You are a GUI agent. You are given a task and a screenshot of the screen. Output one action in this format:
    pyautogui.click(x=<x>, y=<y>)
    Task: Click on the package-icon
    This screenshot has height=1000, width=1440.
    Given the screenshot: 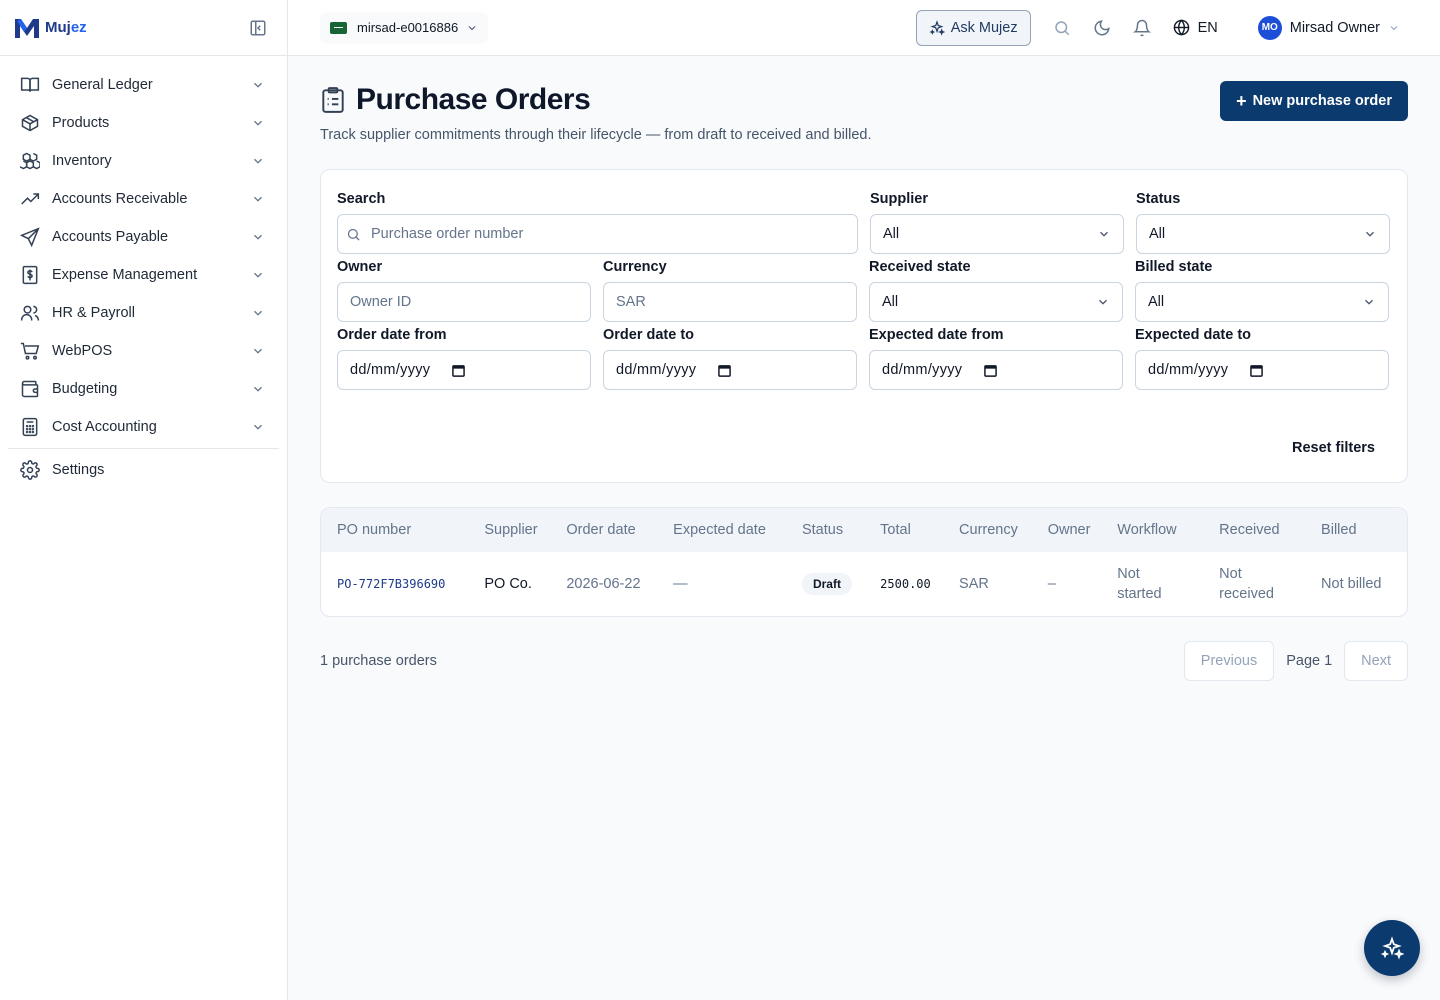 What is the action you would take?
    pyautogui.click(x=30, y=123)
    